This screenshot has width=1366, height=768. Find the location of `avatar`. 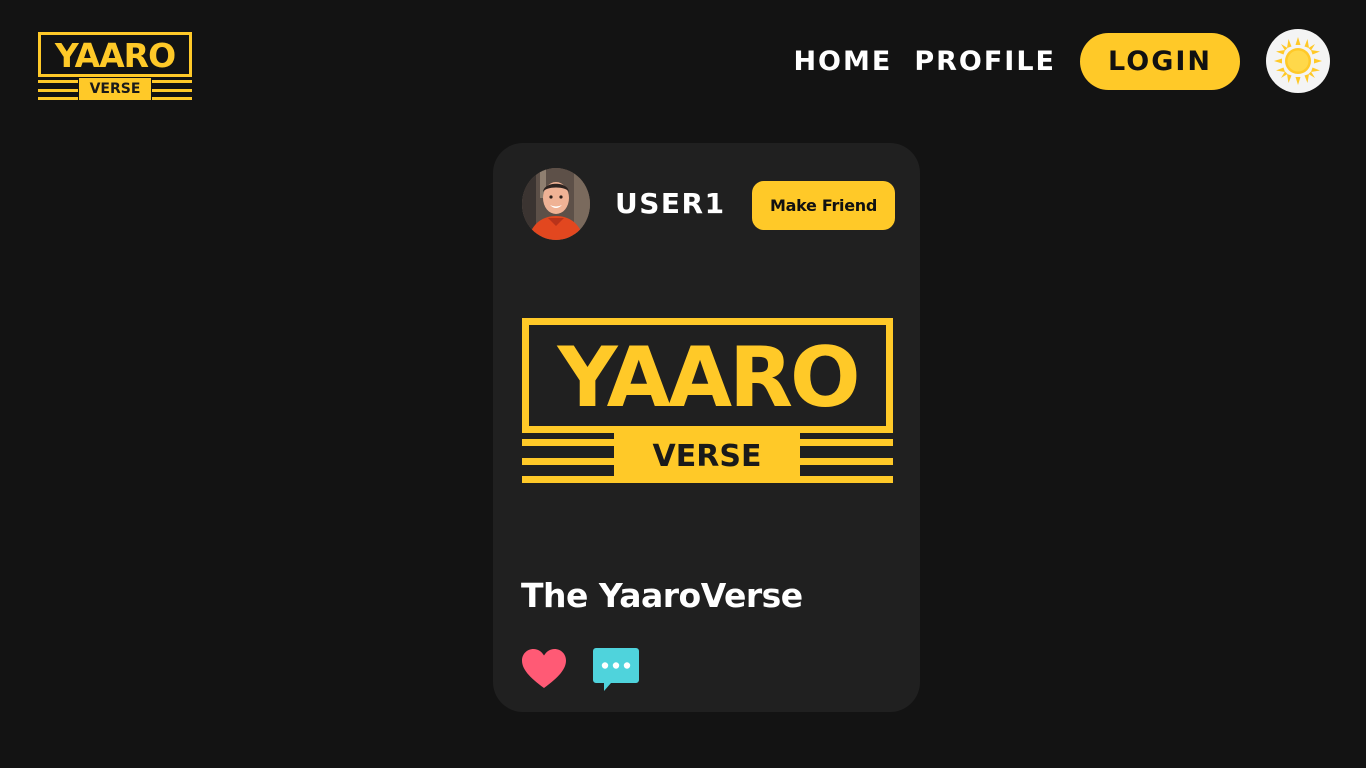

avatar is located at coordinates (556, 204).